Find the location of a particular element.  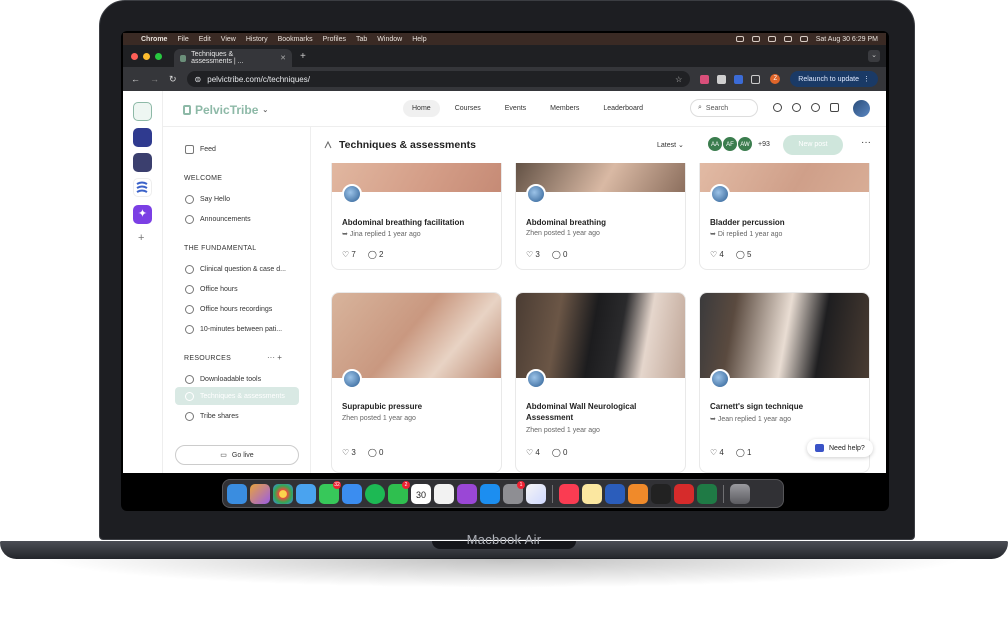

messages-icon is located at coordinates (796, 107).